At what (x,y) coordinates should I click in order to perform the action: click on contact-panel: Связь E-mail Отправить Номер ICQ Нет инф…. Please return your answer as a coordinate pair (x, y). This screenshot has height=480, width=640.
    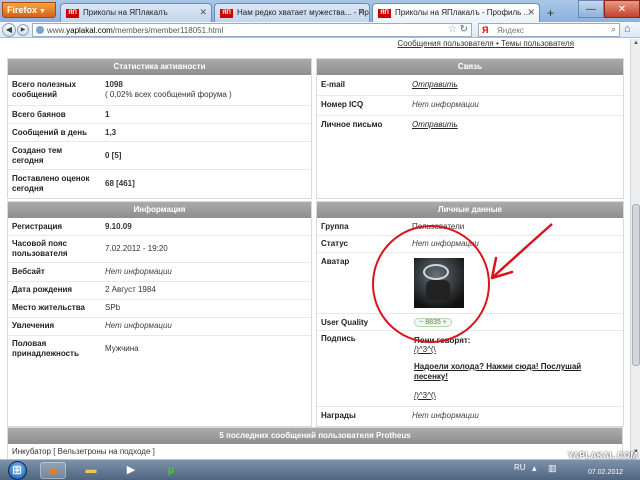
    Looking at the image, I should click on (470, 128).